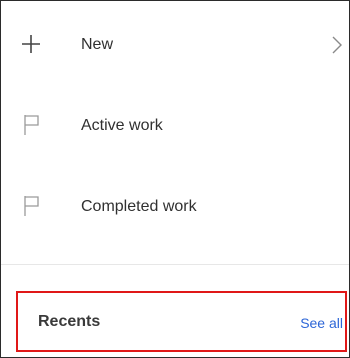 The height and width of the screenshot is (358, 350). Describe the element at coordinates (337, 45) in the screenshot. I see `chevron-right-icon` at that location.